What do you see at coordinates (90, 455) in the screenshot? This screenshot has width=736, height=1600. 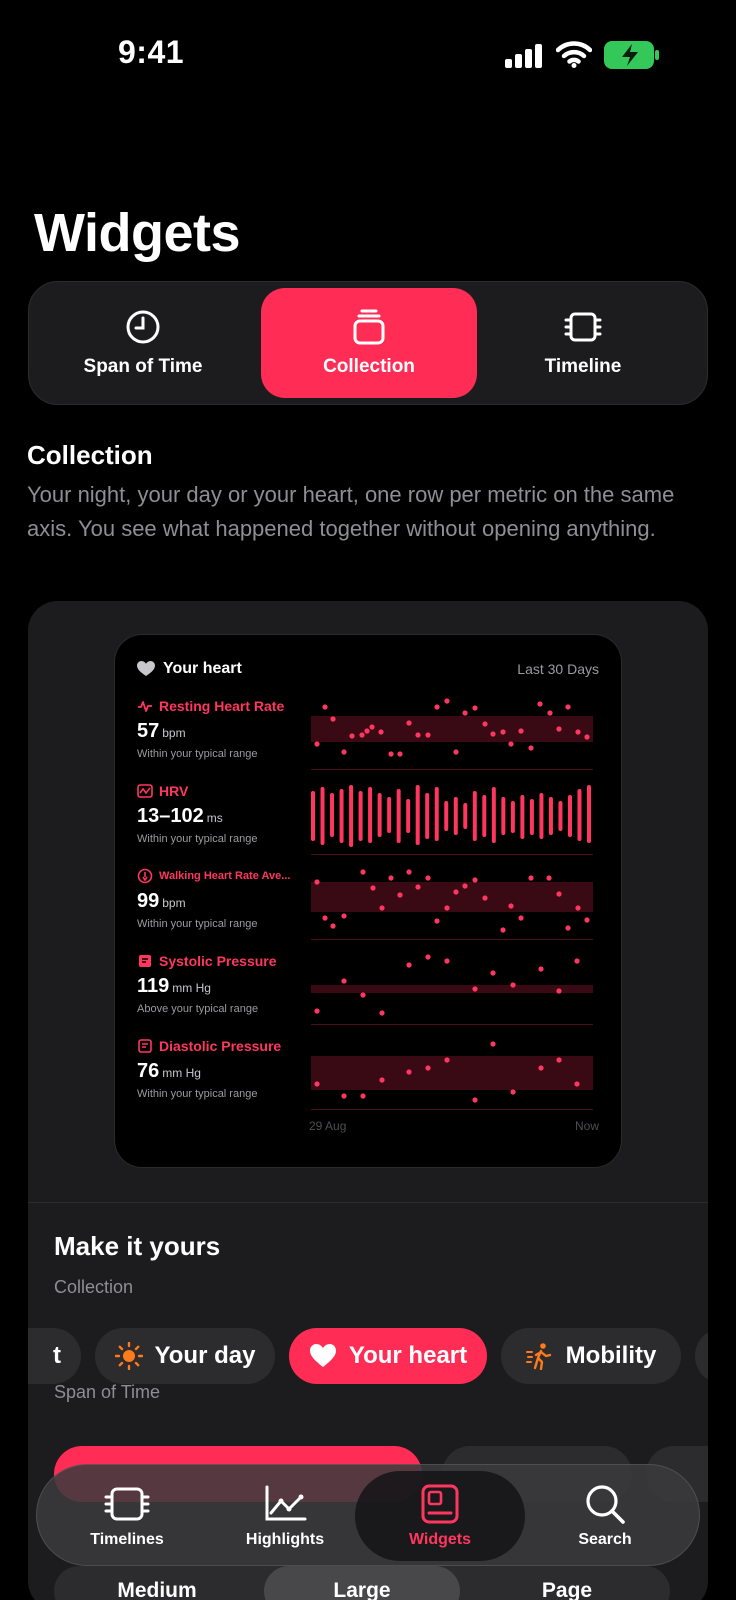 I see `section-heading: Collection` at bounding box center [90, 455].